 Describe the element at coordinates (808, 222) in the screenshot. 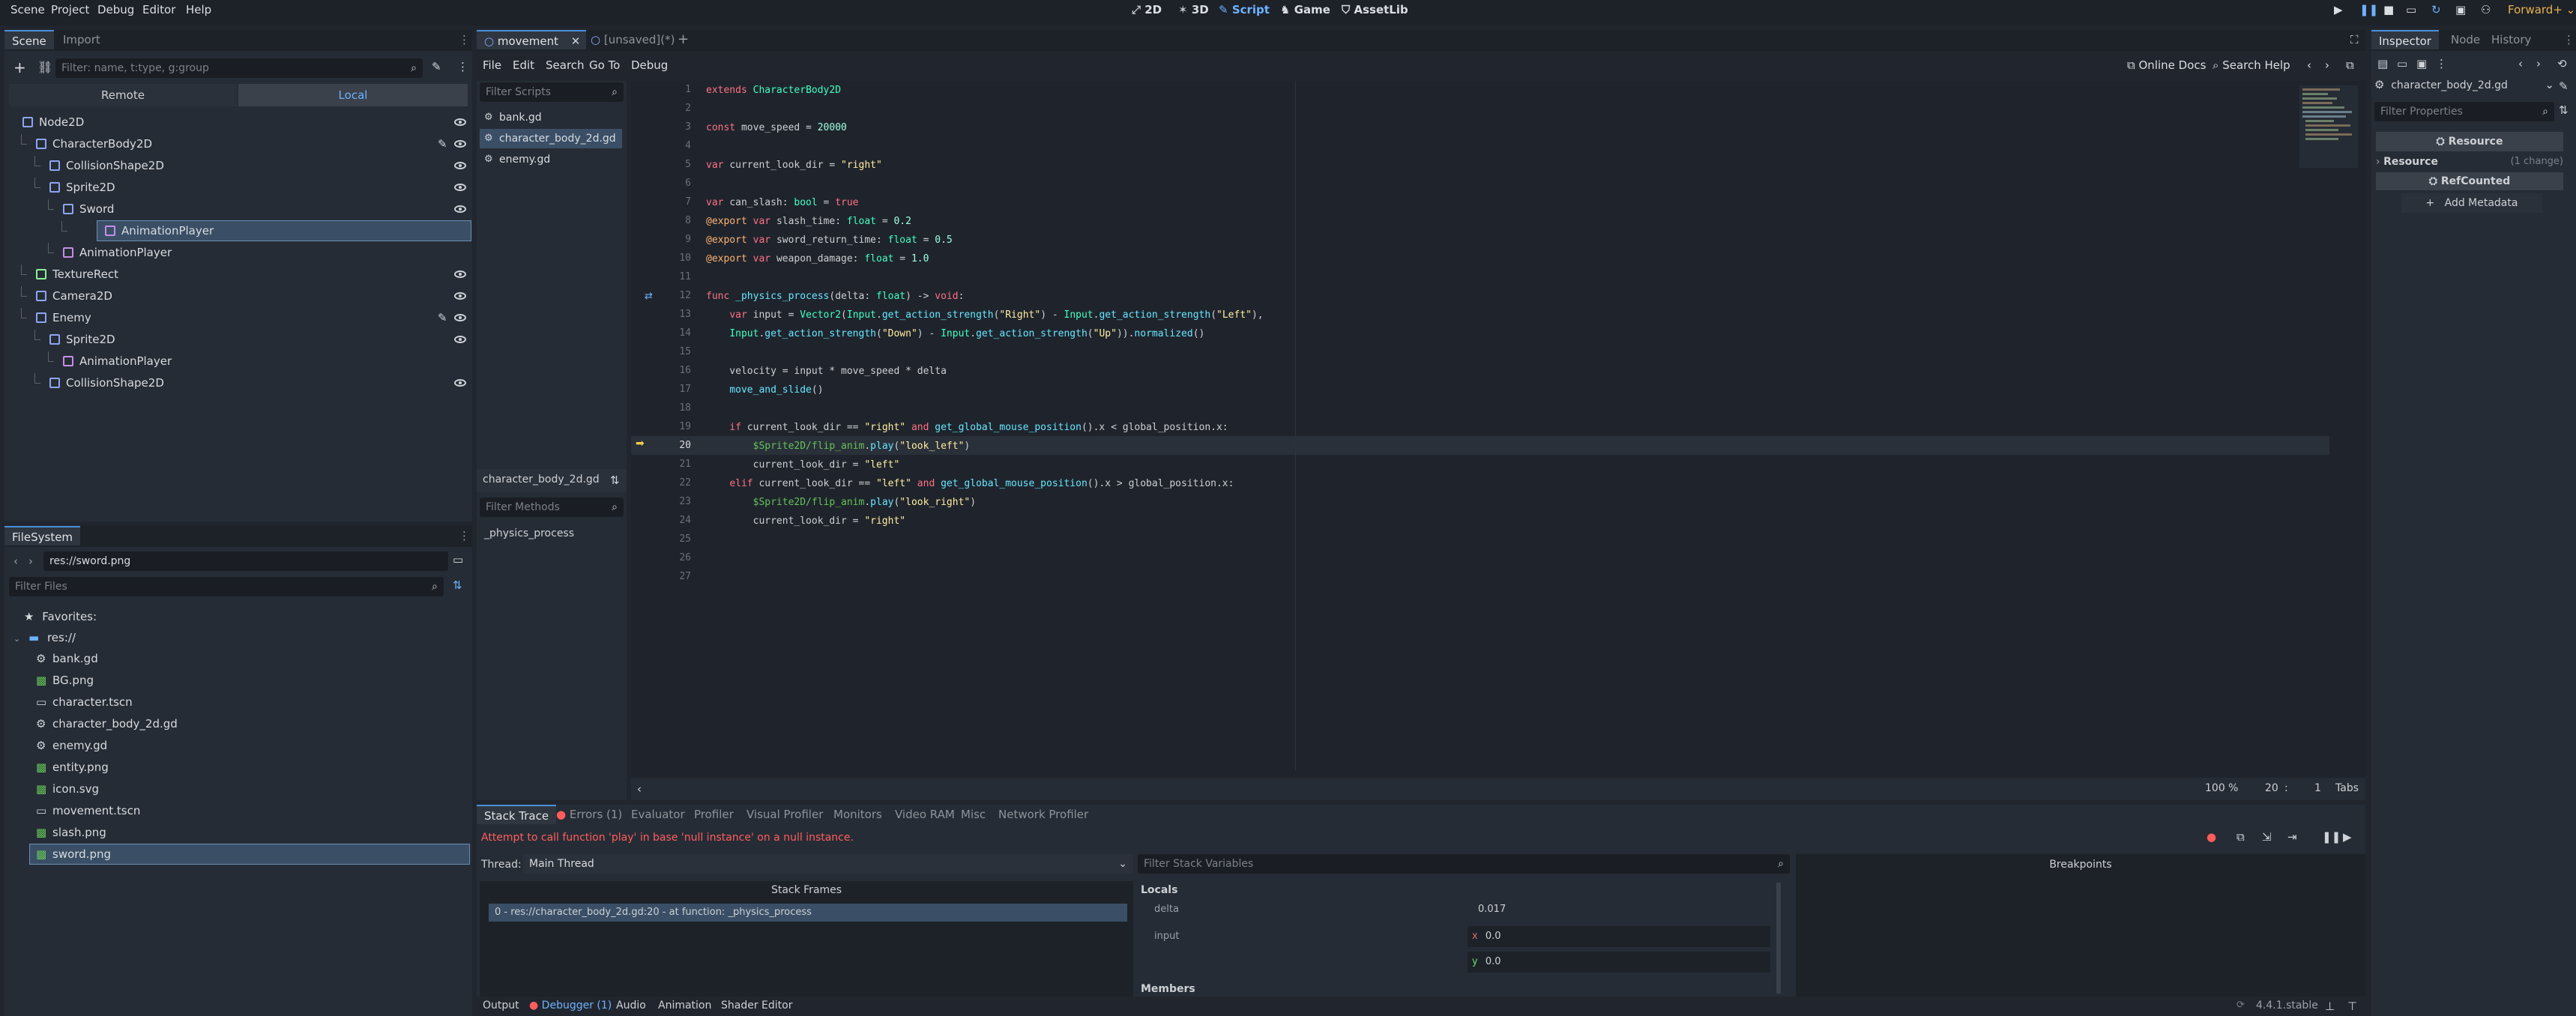

I see `code-line: @export var slash_time: float = 0.2` at that location.